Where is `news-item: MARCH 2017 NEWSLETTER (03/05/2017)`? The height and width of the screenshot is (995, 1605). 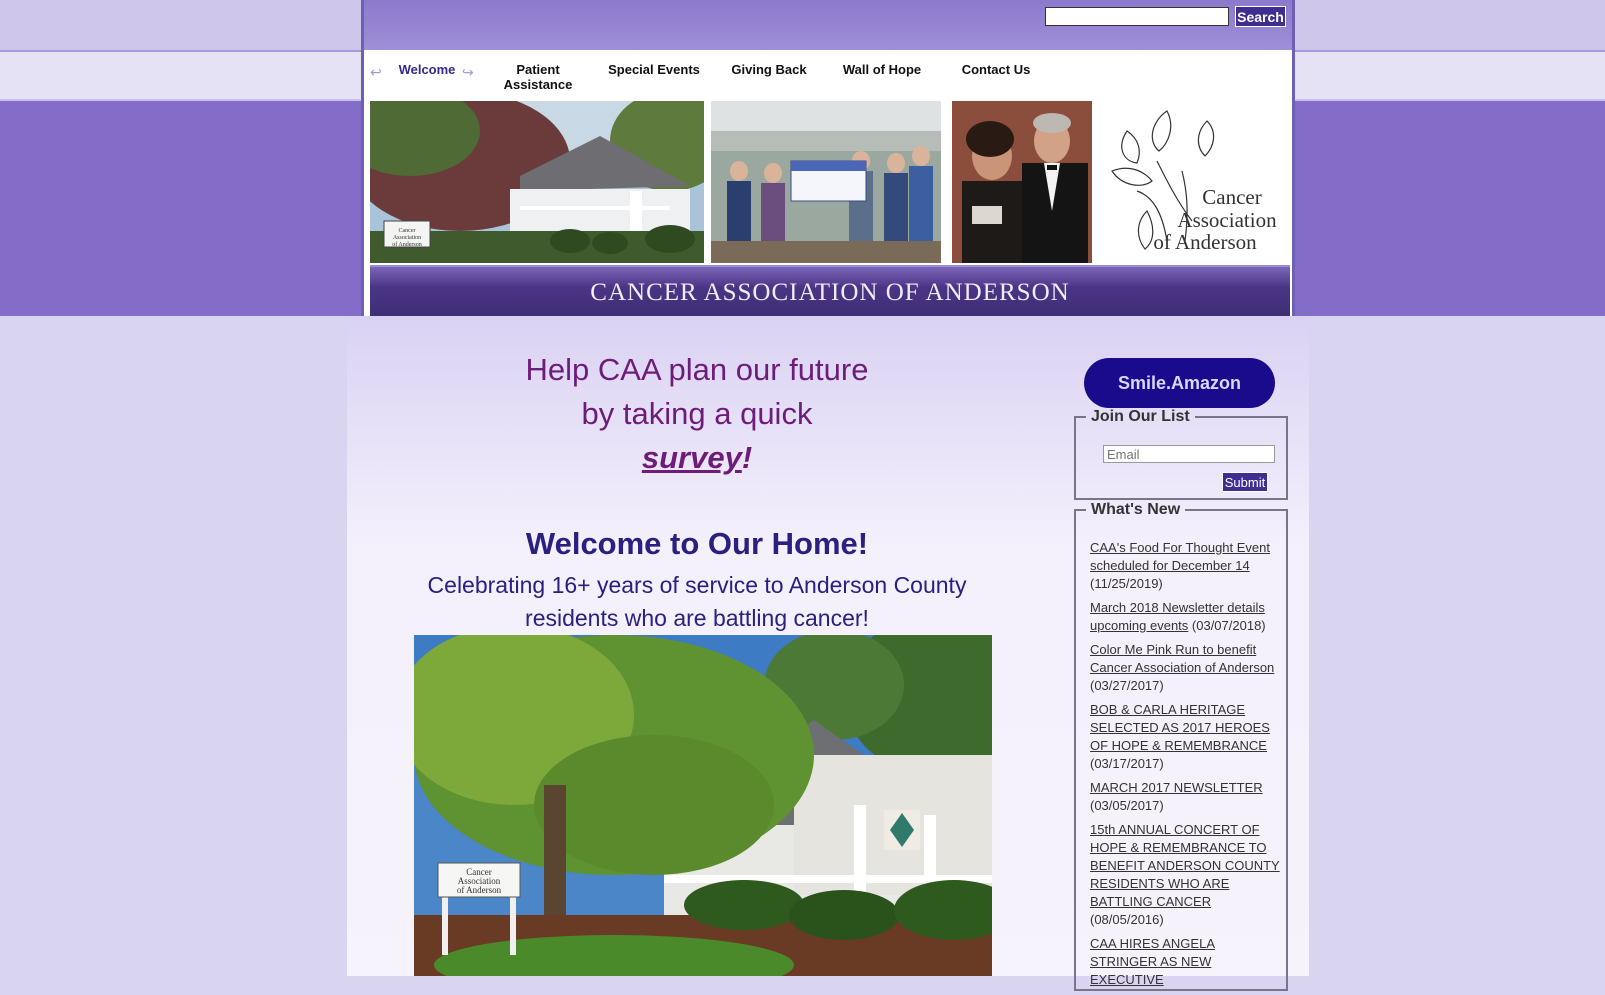
news-item: MARCH 2017 NEWSLETTER (03/05/2017) is located at coordinates (1186, 797).